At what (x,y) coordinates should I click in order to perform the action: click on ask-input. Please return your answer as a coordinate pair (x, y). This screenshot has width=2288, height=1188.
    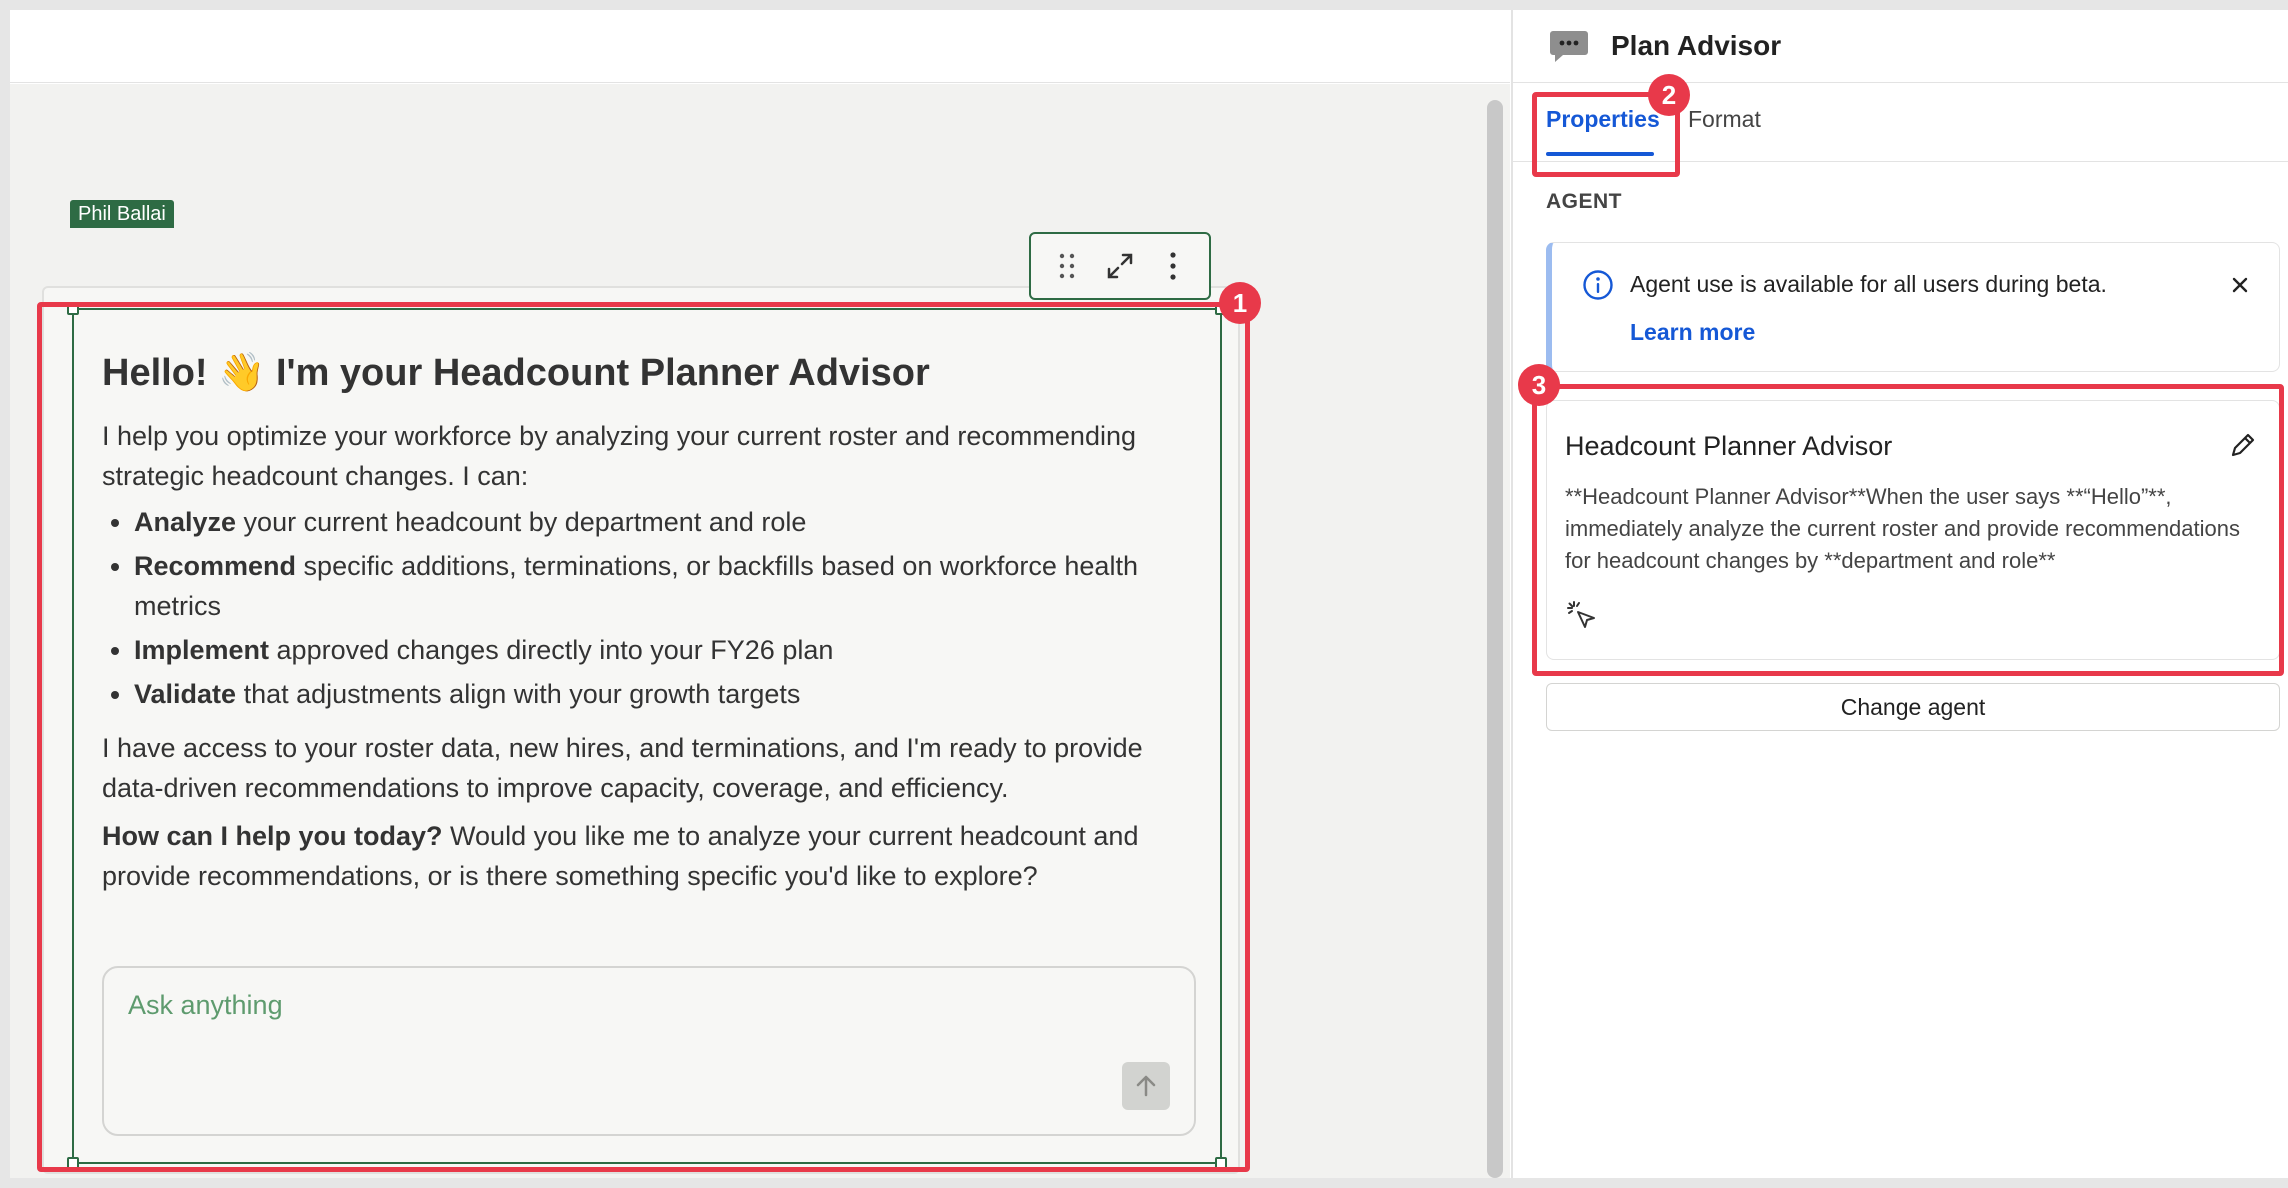
    Looking at the image, I should click on (578, 1005).